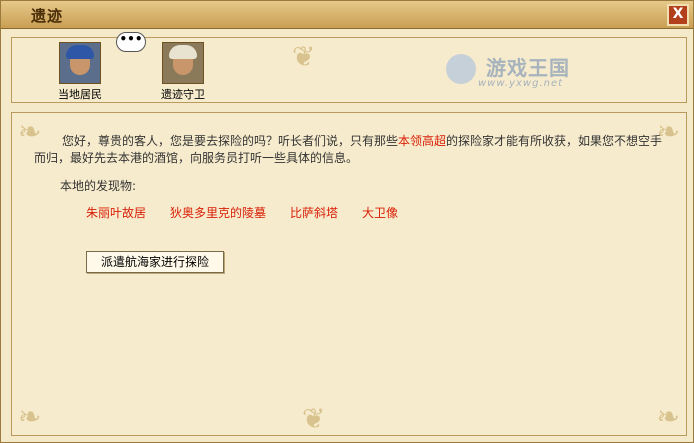  What do you see at coordinates (380, 212) in the screenshot?
I see `discovery-item: 大卫像` at bounding box center [380, 212].